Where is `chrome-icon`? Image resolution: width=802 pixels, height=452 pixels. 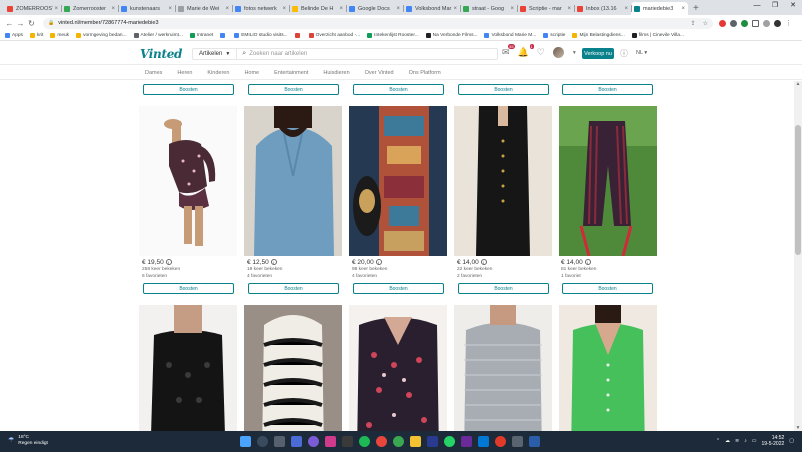 chrome-icon is located at coordinates (381, 441).